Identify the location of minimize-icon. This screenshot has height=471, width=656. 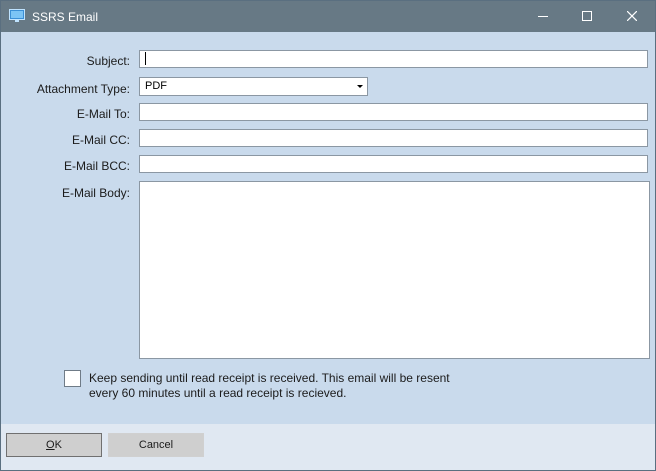
(543, 17).